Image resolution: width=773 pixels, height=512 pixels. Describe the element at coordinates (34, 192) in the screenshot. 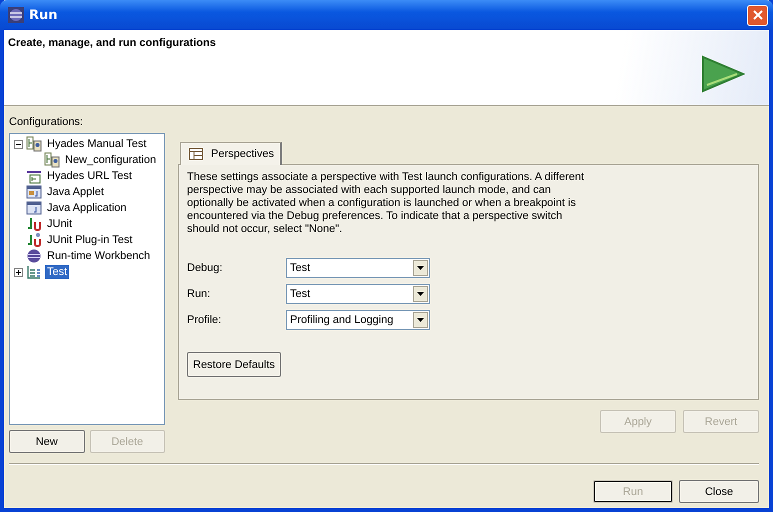

I see `applet-window-icon` at that location.